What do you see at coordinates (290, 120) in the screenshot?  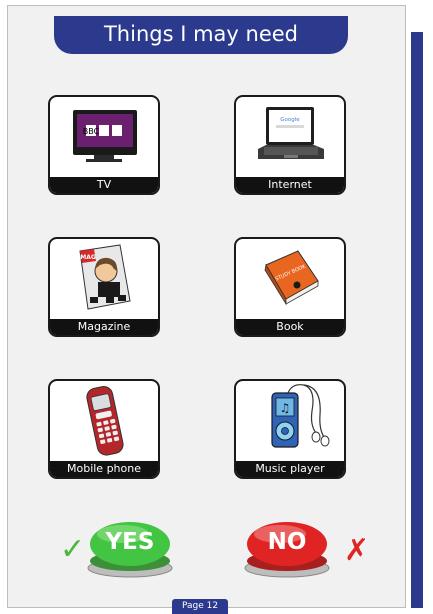 I see `laptop-screen-text: Google` at bounding box center [290, 120].